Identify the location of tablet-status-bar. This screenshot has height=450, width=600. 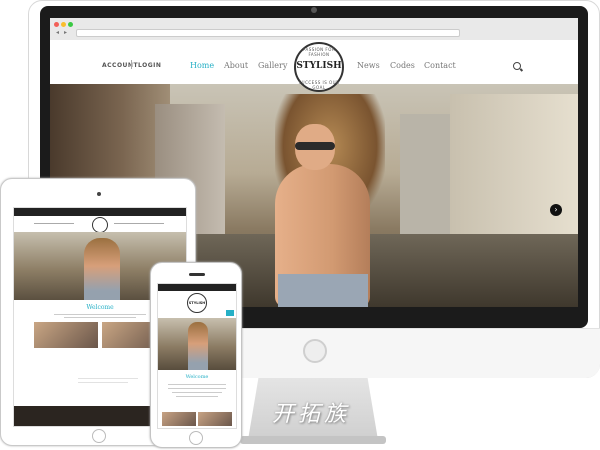
(100, 212).